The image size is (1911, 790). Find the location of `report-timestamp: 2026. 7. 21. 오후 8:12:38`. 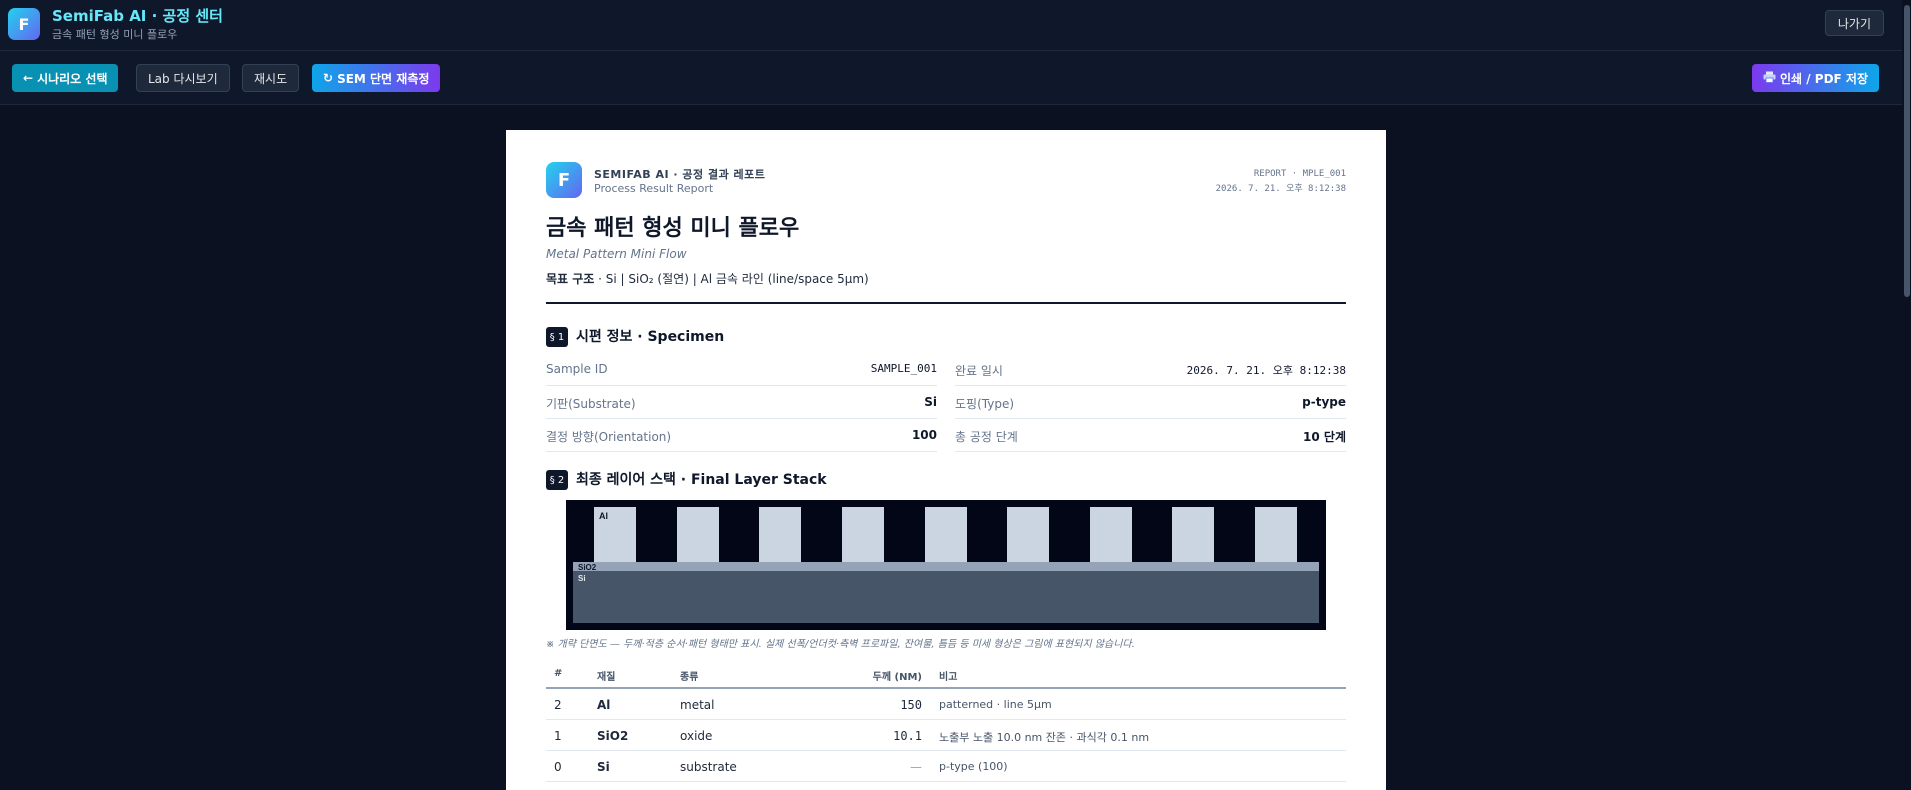

report-timestamp: 2026. 7. 21. 오후 8:12:38 is located at coordinates (1280, 189).